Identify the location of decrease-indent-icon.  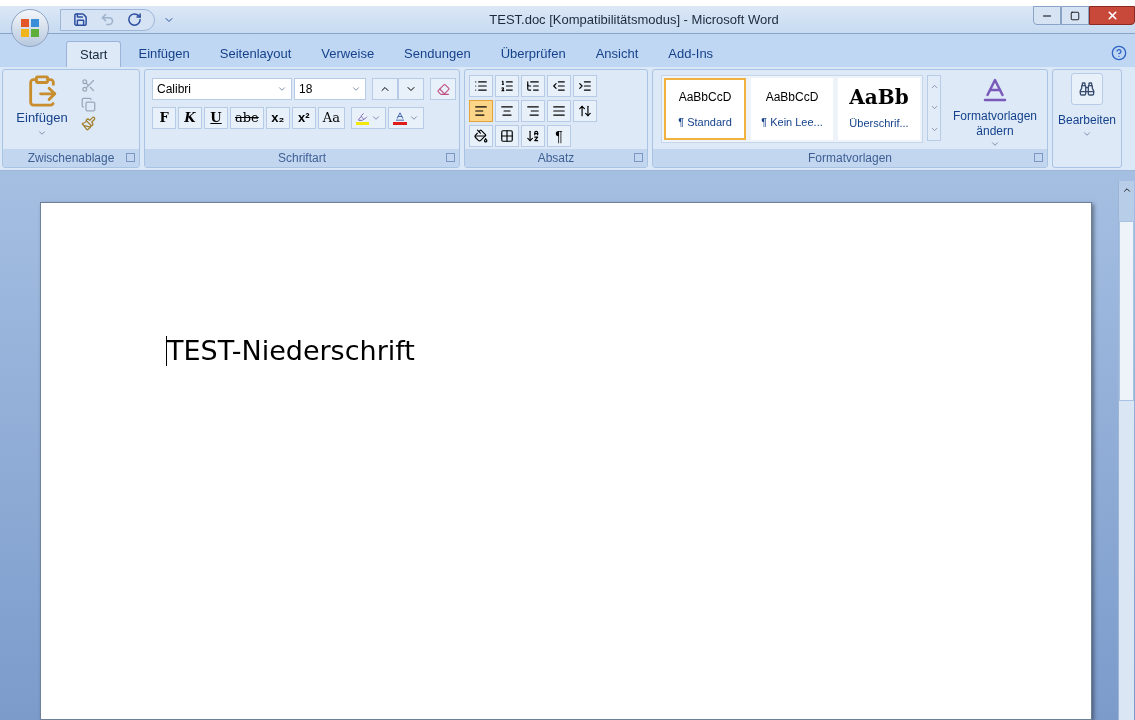
(559, 86).